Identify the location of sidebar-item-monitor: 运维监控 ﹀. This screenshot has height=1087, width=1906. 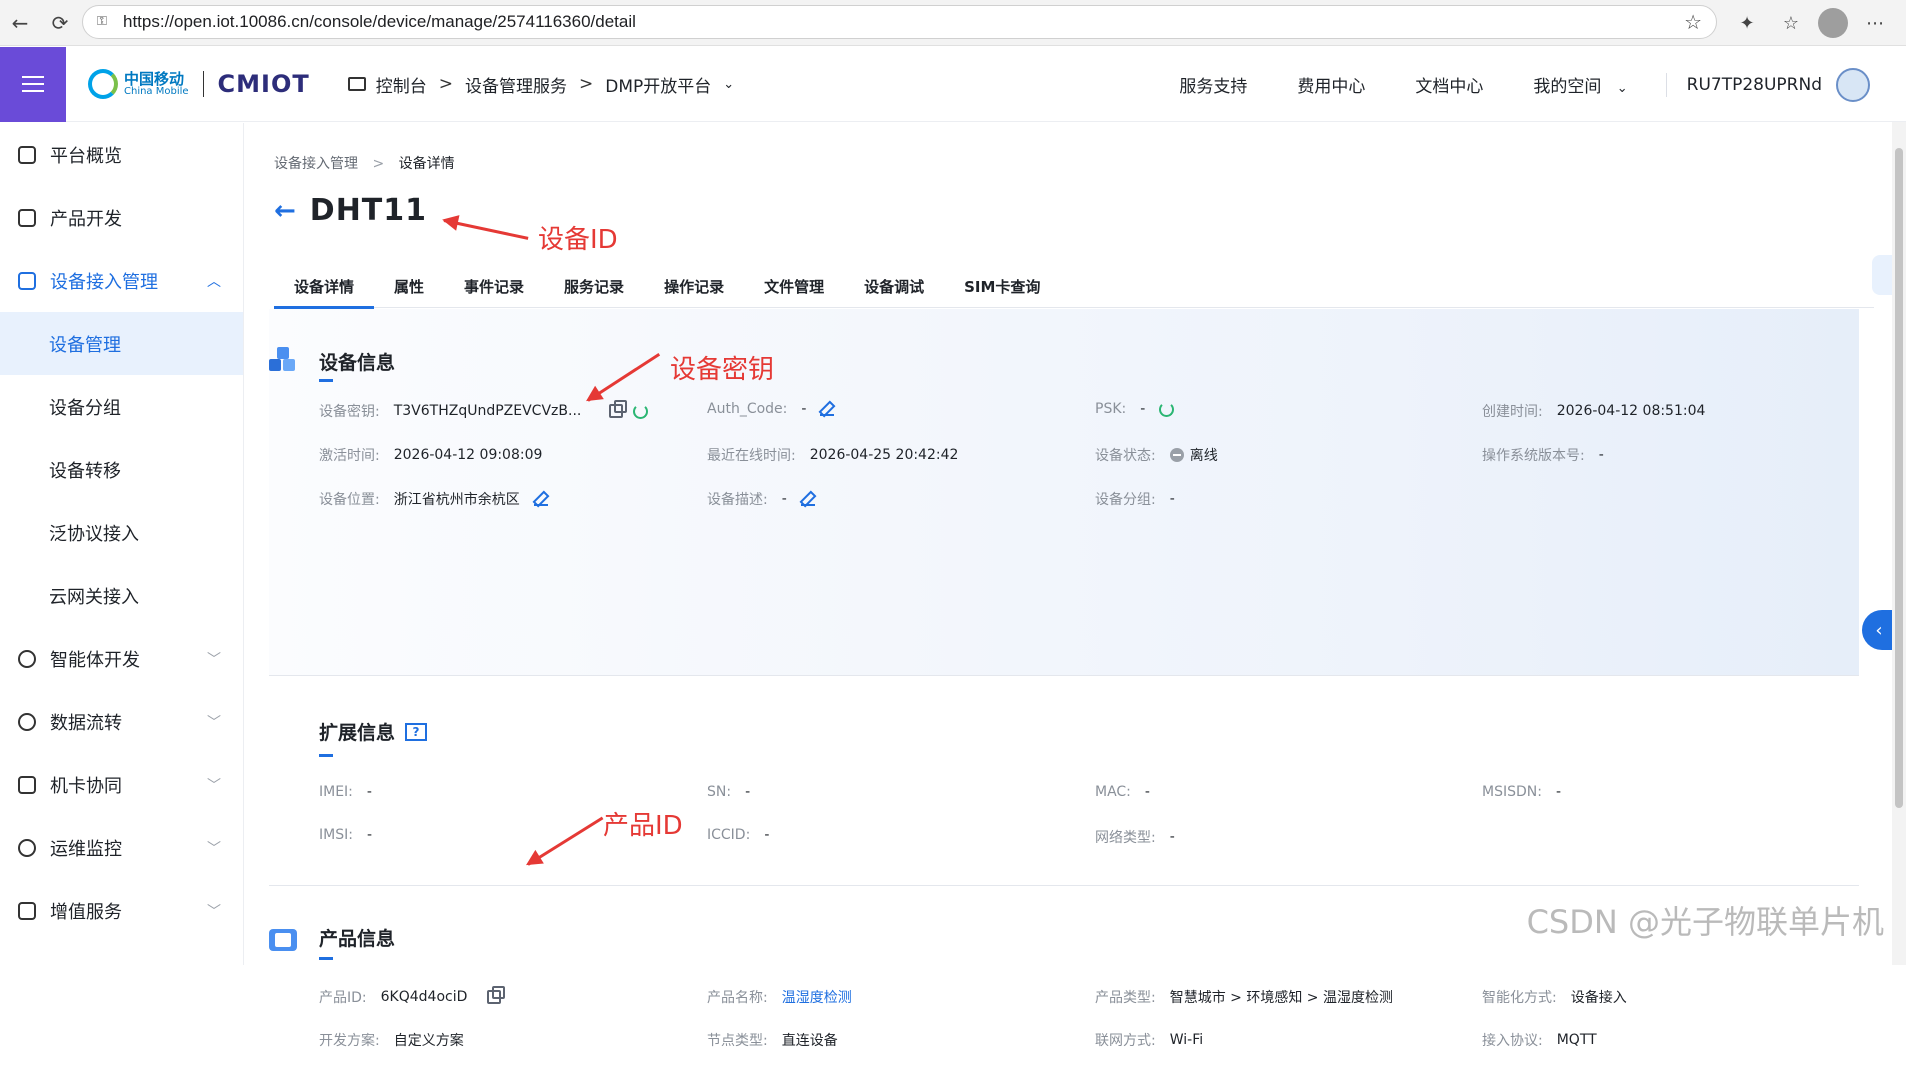
(121, 847).